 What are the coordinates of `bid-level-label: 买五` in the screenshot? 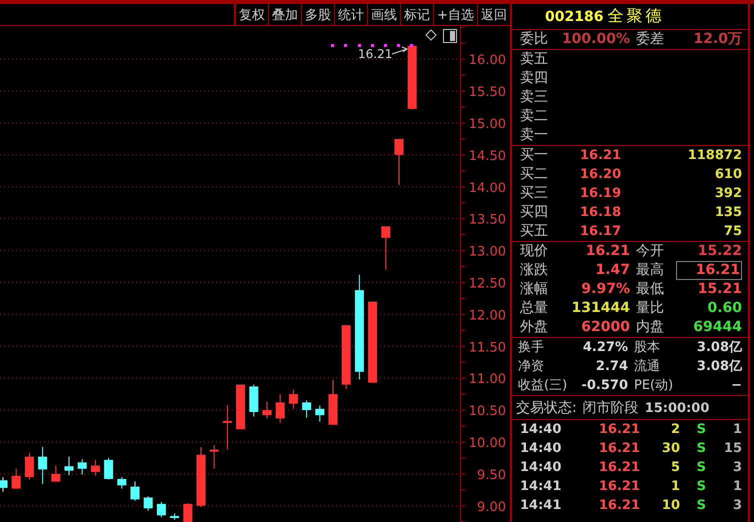 It's located at (534, 231).